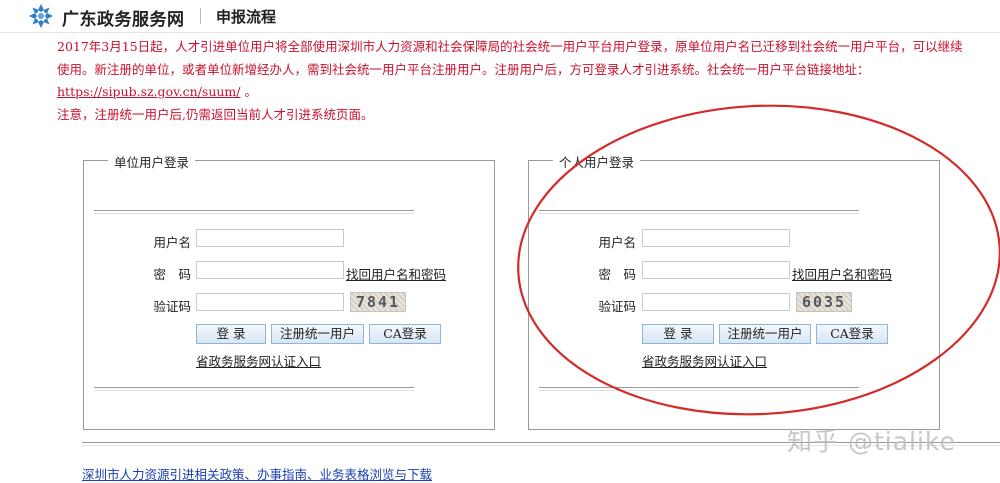  Describe the element at coordinates (842, 273) in the screenshot. I see `personal-find-credentials-link: 找回用户名和密码` at that location.